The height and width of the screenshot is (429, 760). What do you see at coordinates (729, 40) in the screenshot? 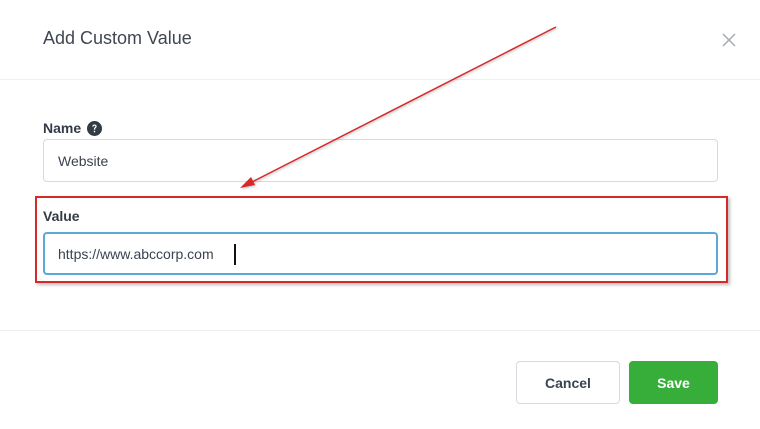
I see `close-icon` at bounding box center [729, 40].